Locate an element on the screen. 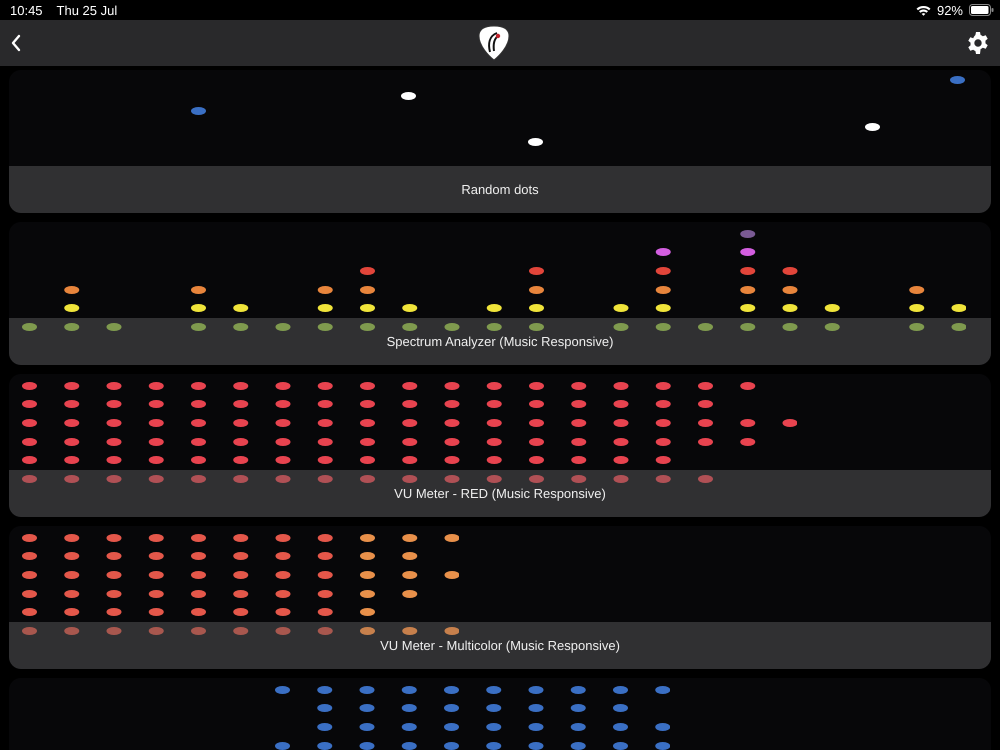 This screenshot has width=1000, height=750. back-chevron-icon is located at coordinates (16, 43).